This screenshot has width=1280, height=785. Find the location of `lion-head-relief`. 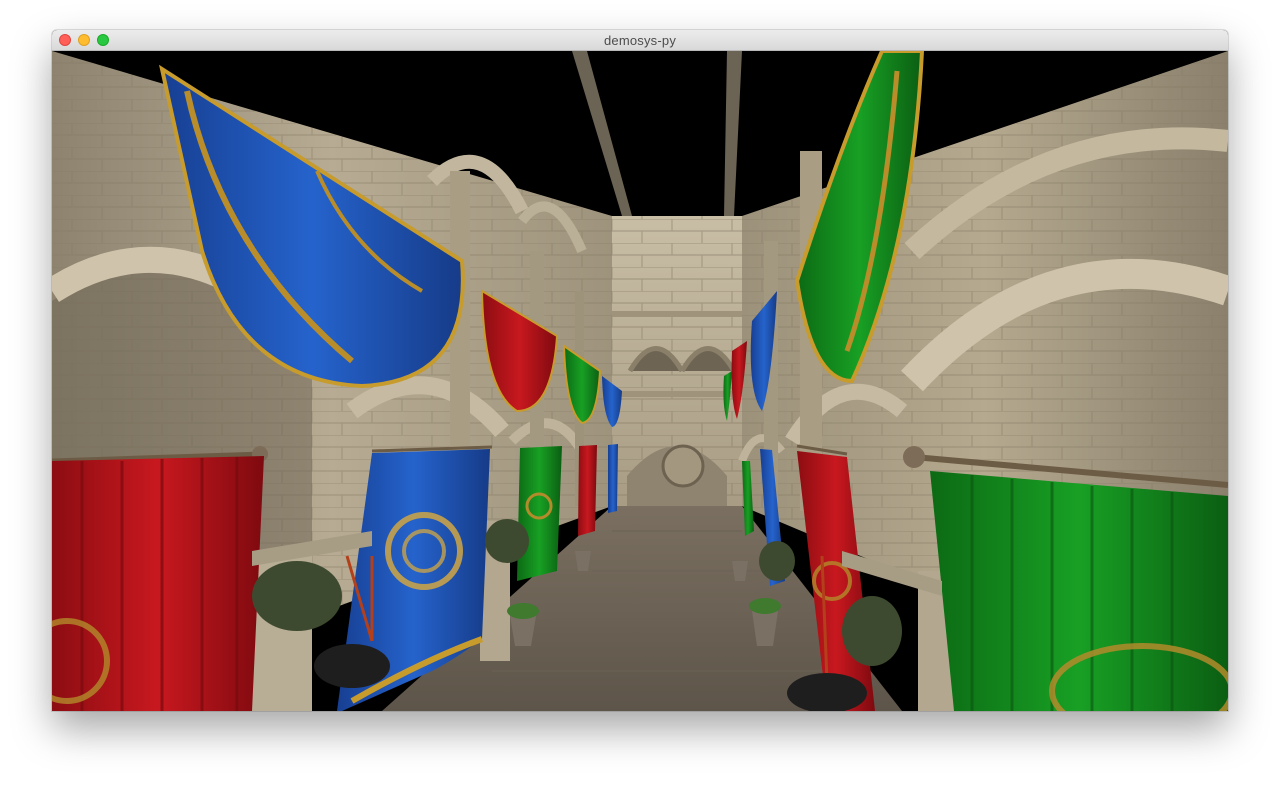

lion-head-relief is located at coordinates (683, 466).